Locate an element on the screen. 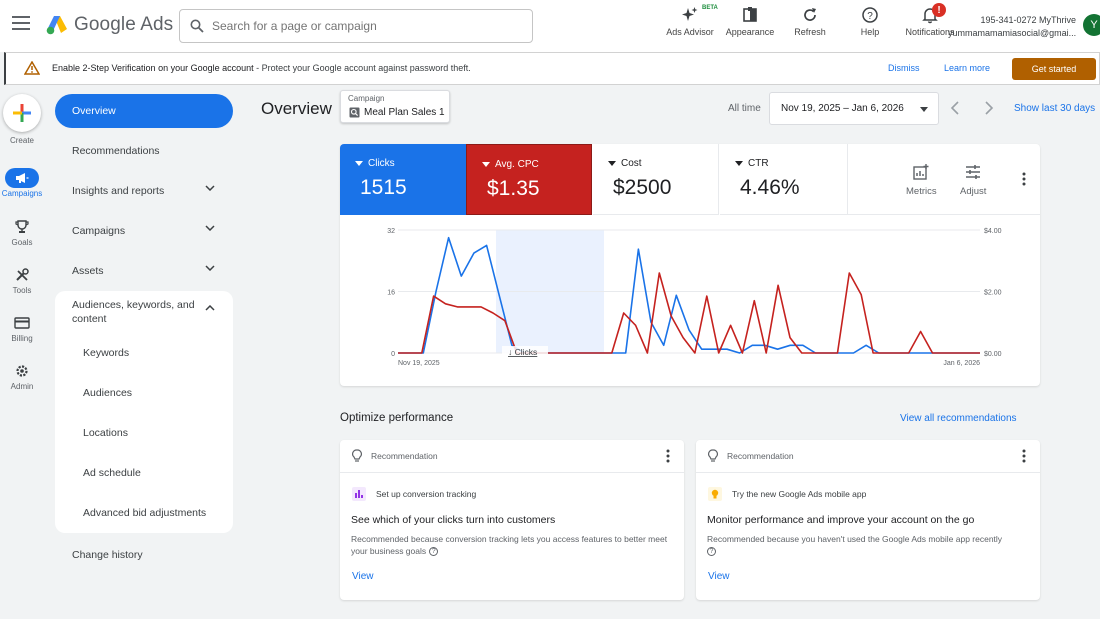 The width and height of the screenshot is (1100, 619). chart-tick-right: $2.00 is located at coordinates (993, 293).